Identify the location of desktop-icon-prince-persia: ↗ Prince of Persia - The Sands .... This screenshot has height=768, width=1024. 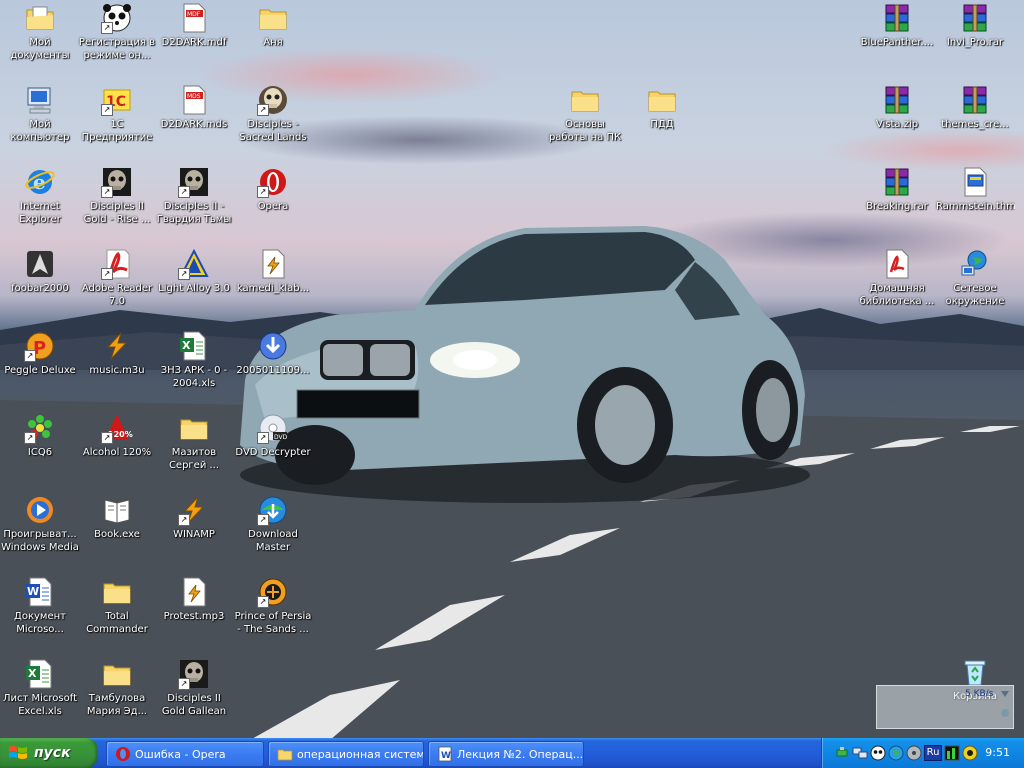
(273, 615).